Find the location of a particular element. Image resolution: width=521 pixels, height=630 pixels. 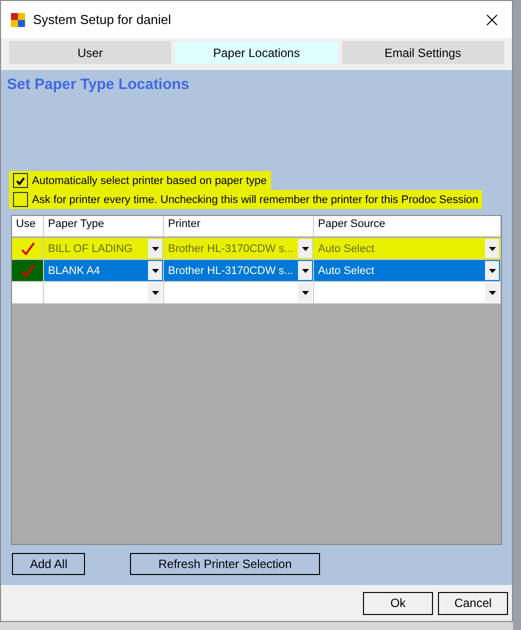

dropdown-cell: BLANK A4 is located at coordinates (104, 271).